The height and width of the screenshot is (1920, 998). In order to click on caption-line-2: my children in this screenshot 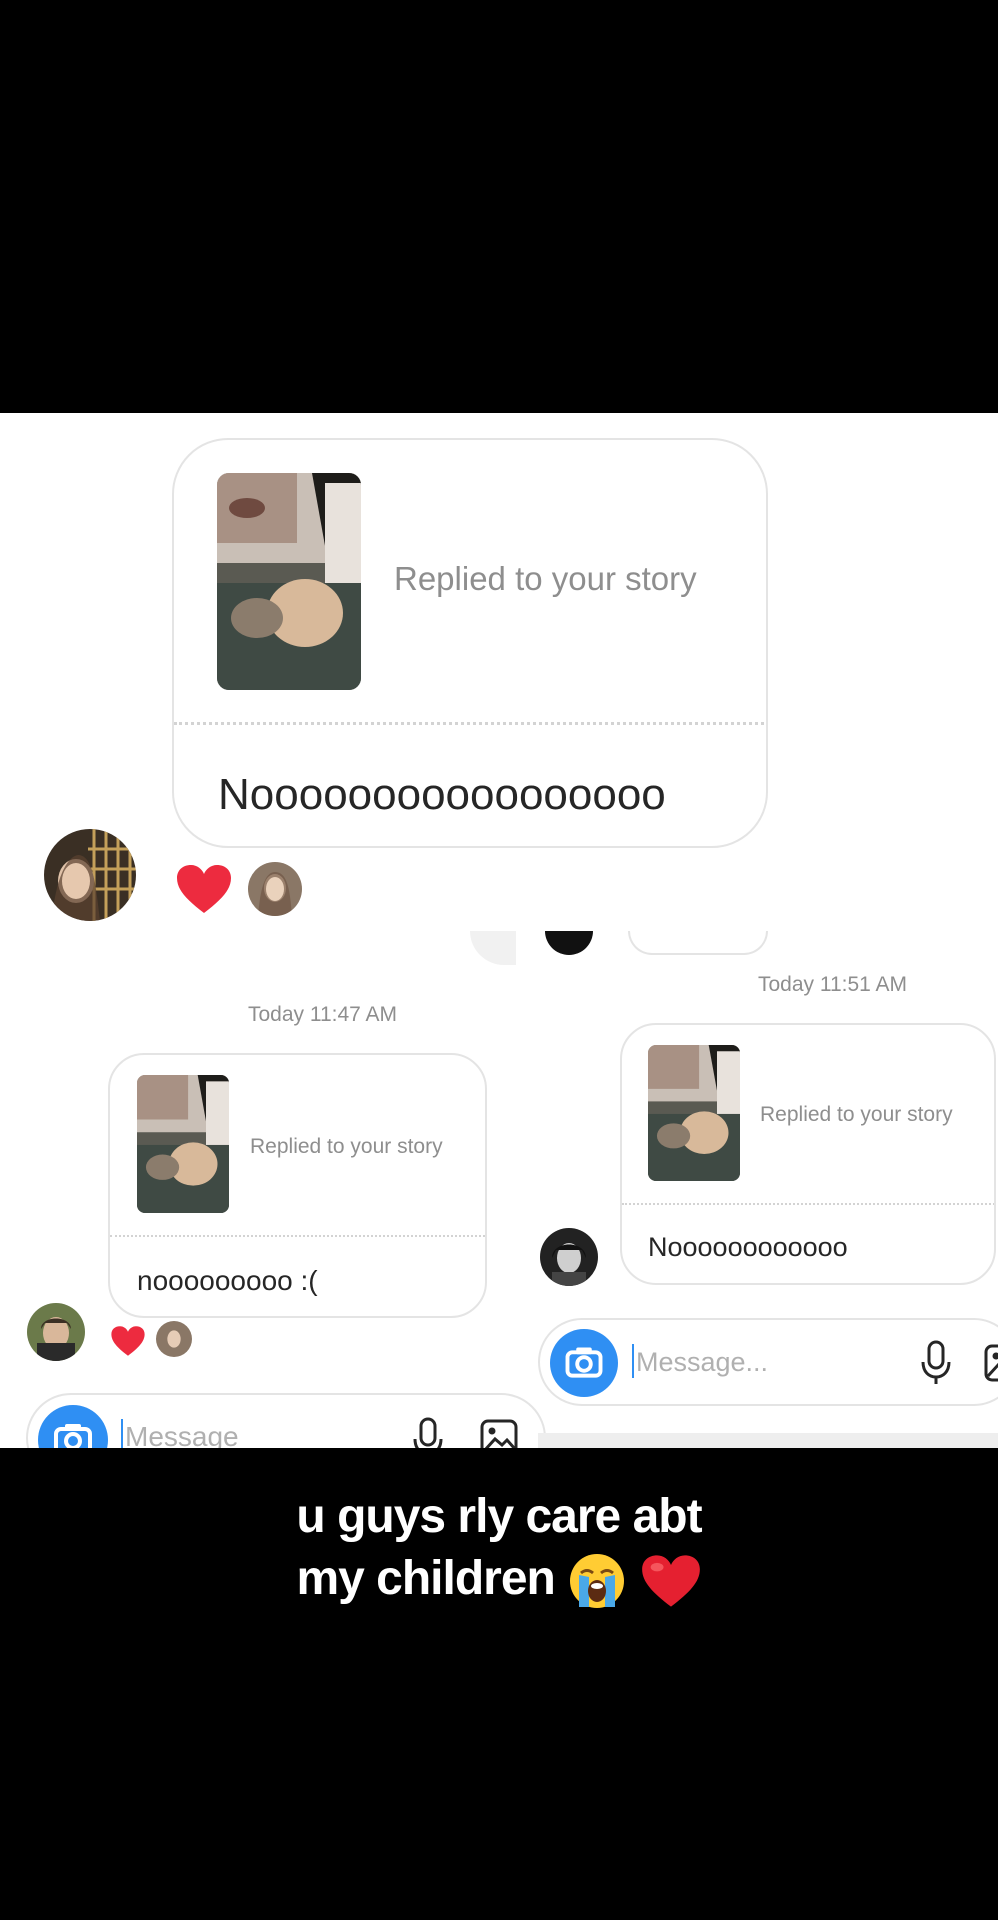, I will do `click(499, 1579)`.